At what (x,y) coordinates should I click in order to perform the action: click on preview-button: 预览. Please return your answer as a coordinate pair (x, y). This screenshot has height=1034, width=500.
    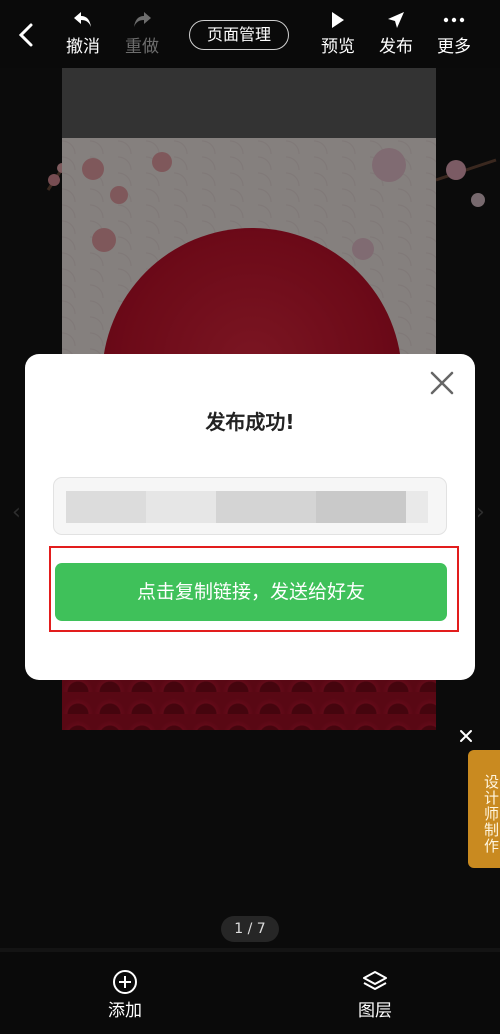
    Looking at the image, I should click on (338, 32).